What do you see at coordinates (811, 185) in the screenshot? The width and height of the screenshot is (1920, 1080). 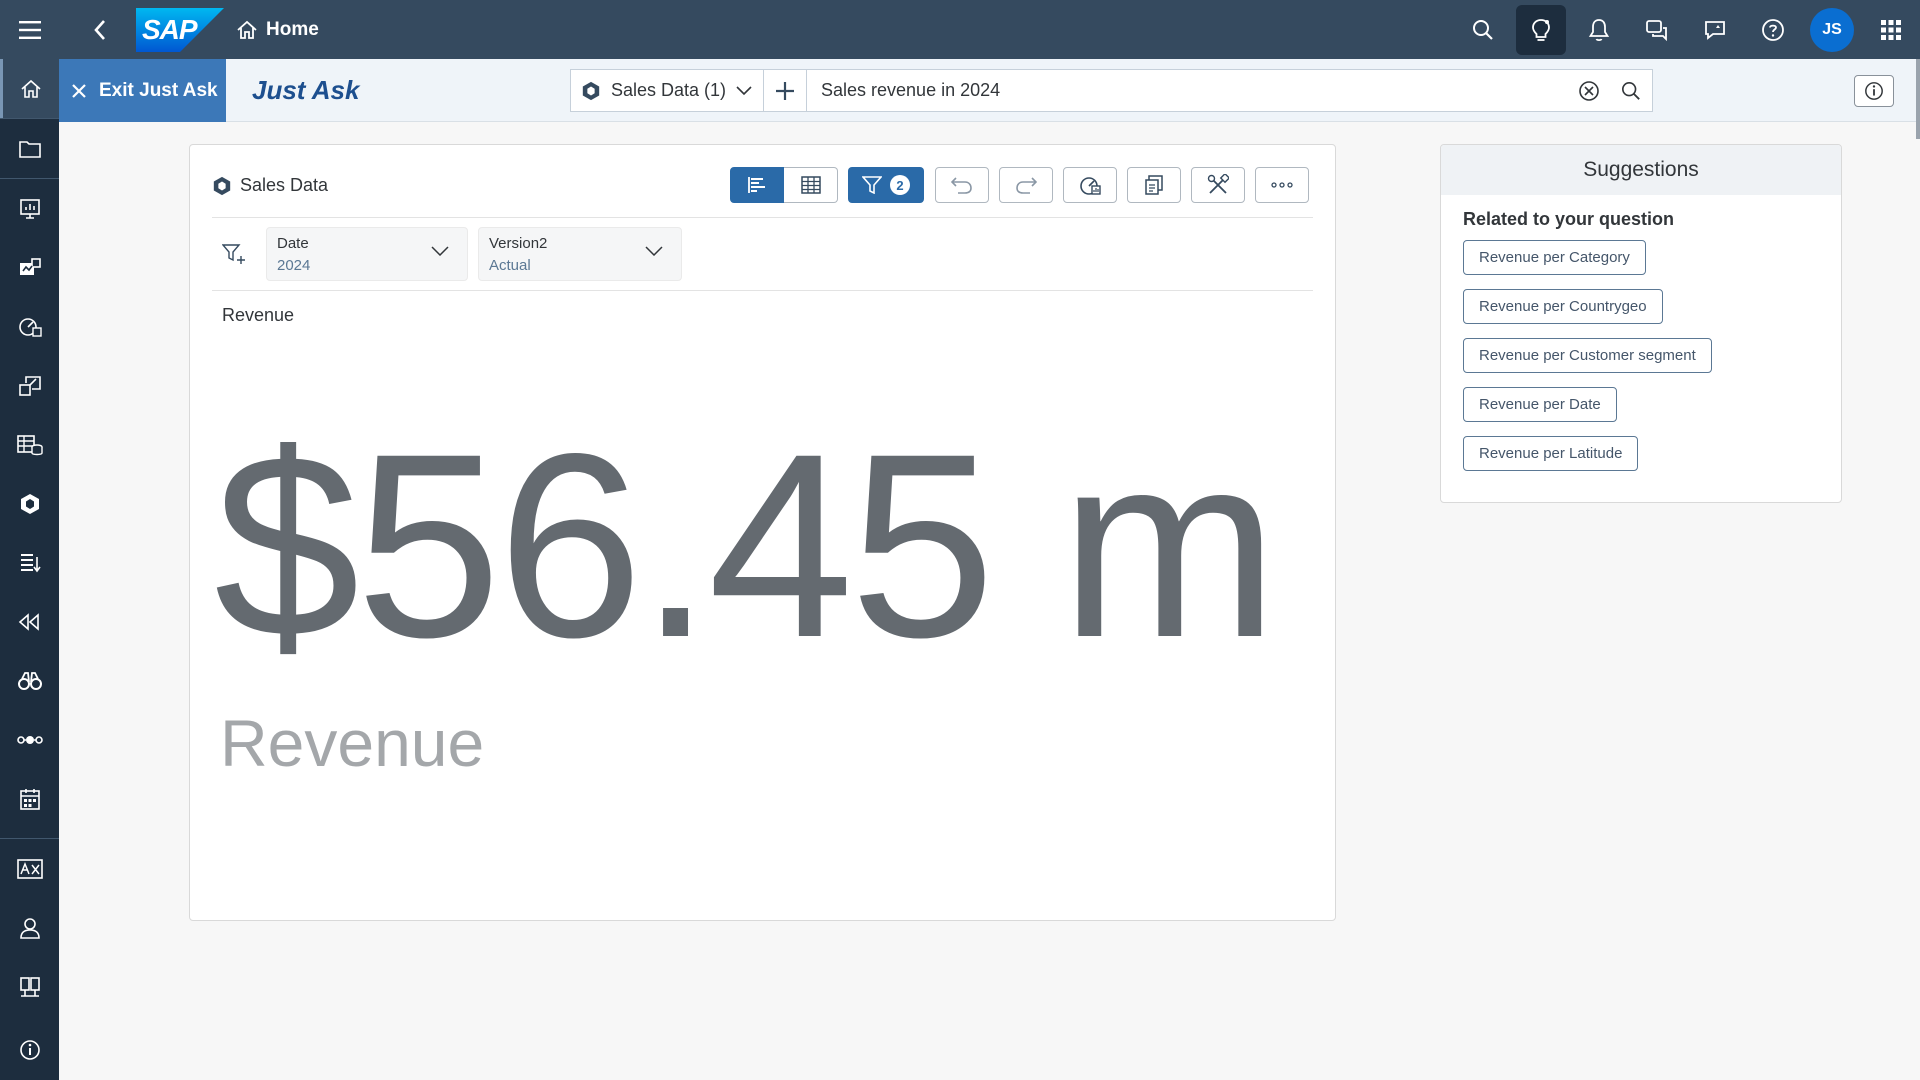 I see `table-view-icon` at bounding box center [811, 185].